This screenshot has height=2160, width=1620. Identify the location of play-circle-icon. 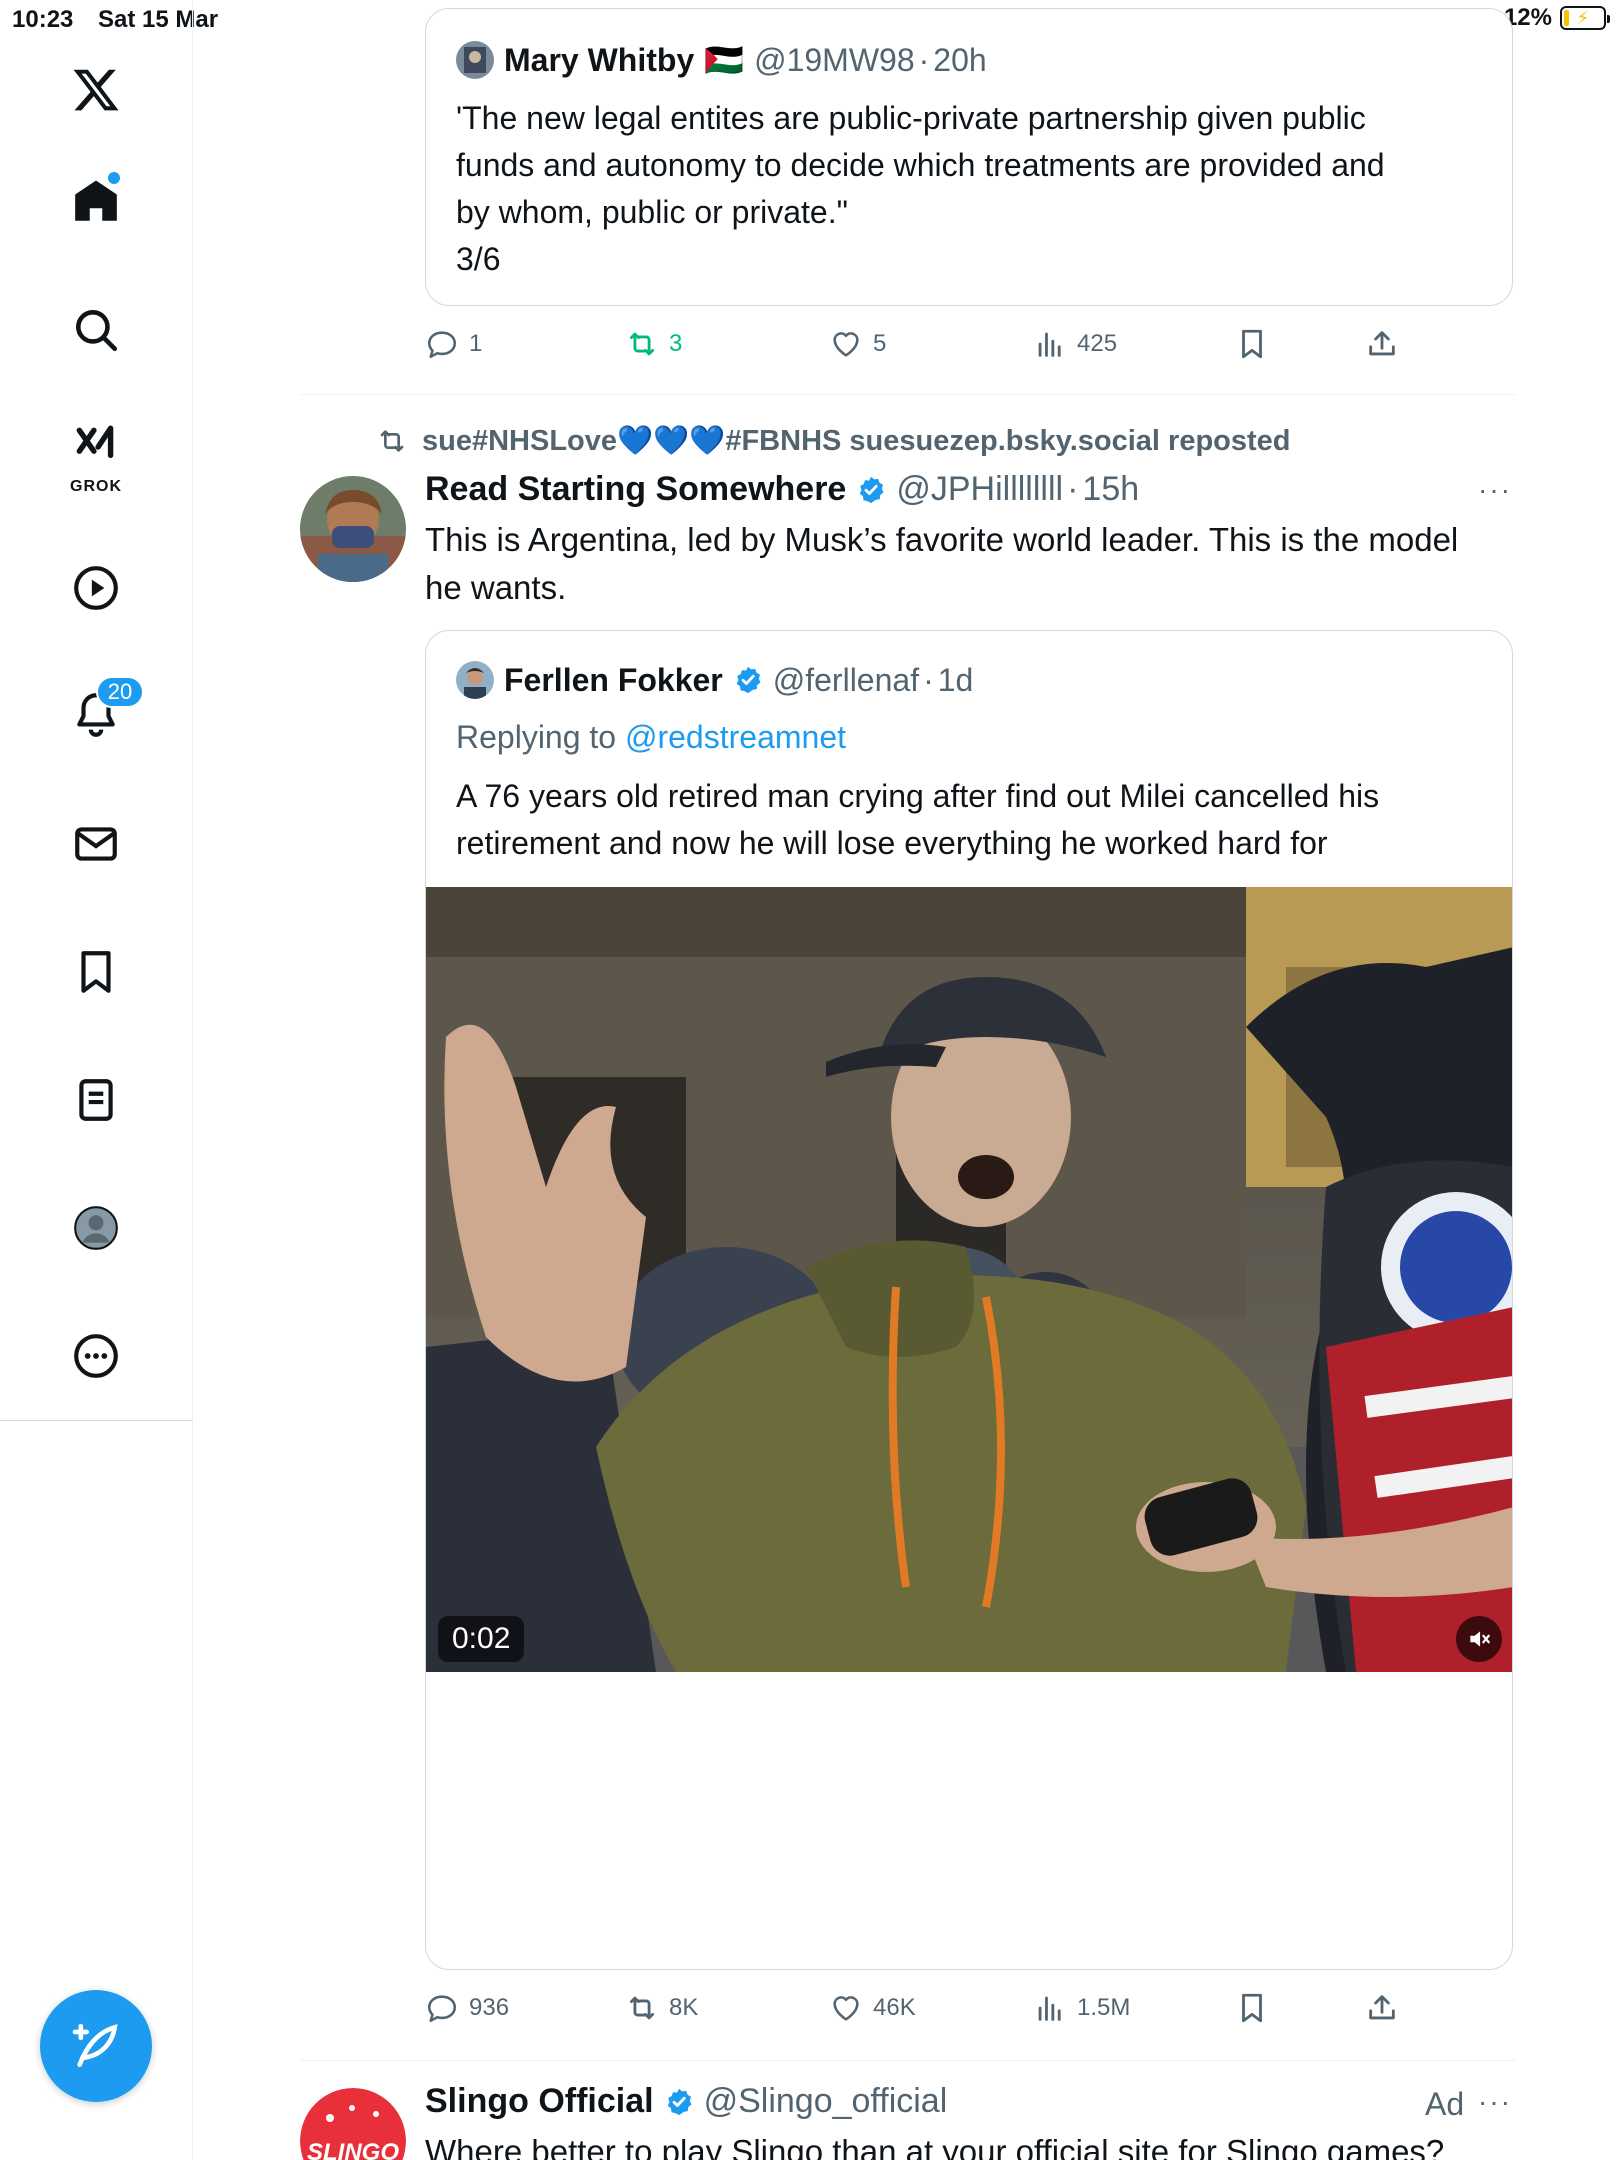
(96, 588).